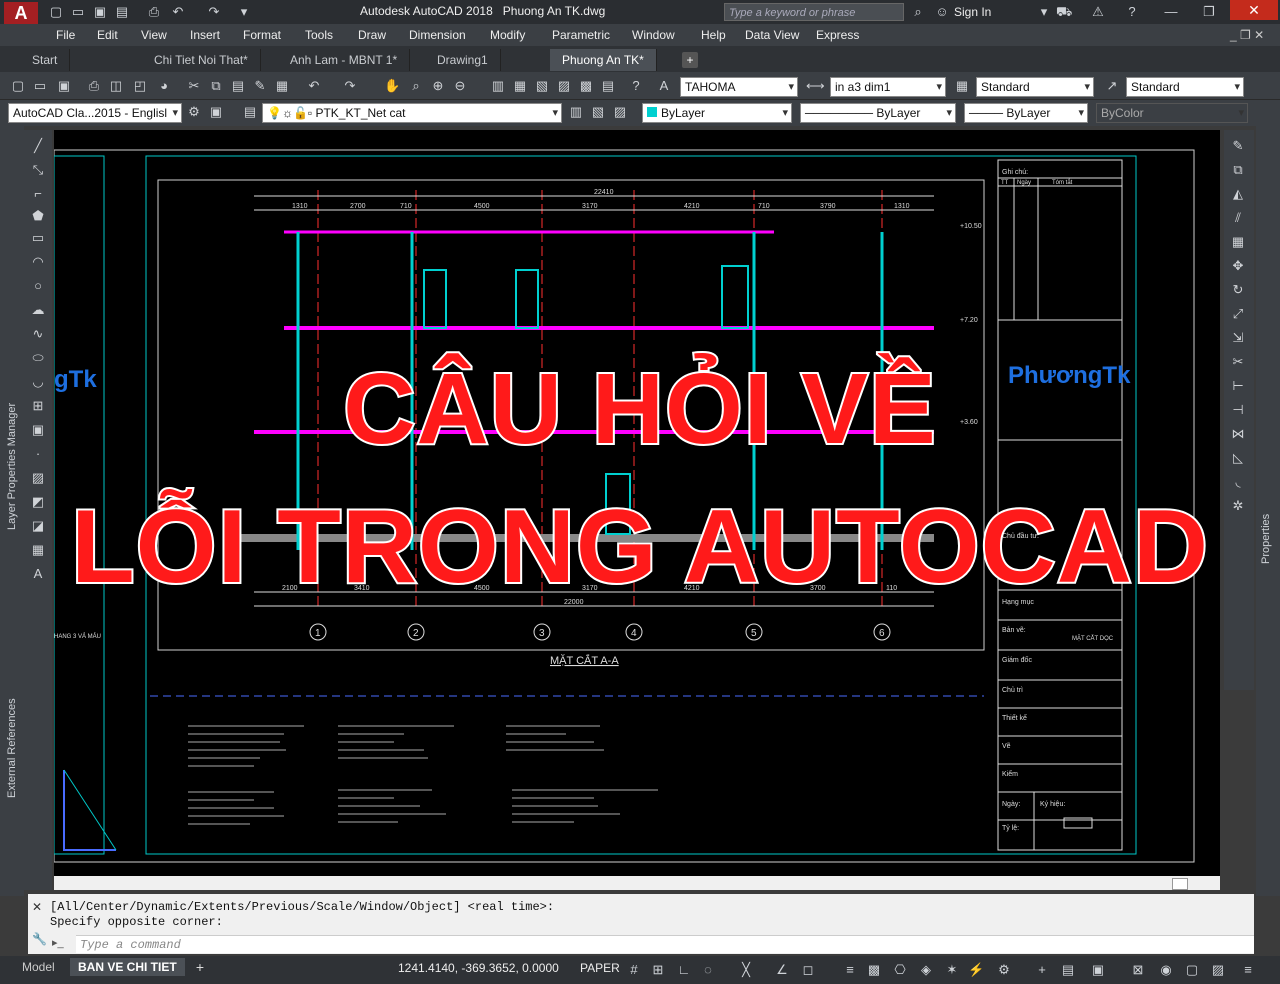 This screenshot has height=984, width=1280. I want to click on new-file-icon: ▢, so click(56, 12).